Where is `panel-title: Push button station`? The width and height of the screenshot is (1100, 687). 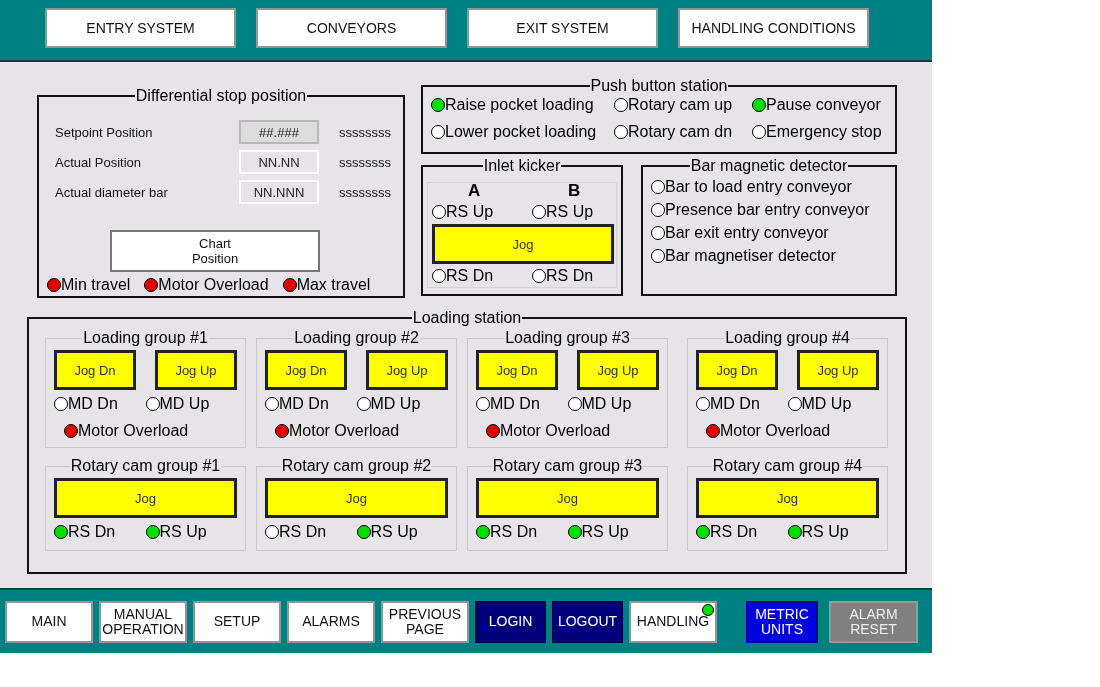 panel-title: Push button station is located at coordinates (659, 86).